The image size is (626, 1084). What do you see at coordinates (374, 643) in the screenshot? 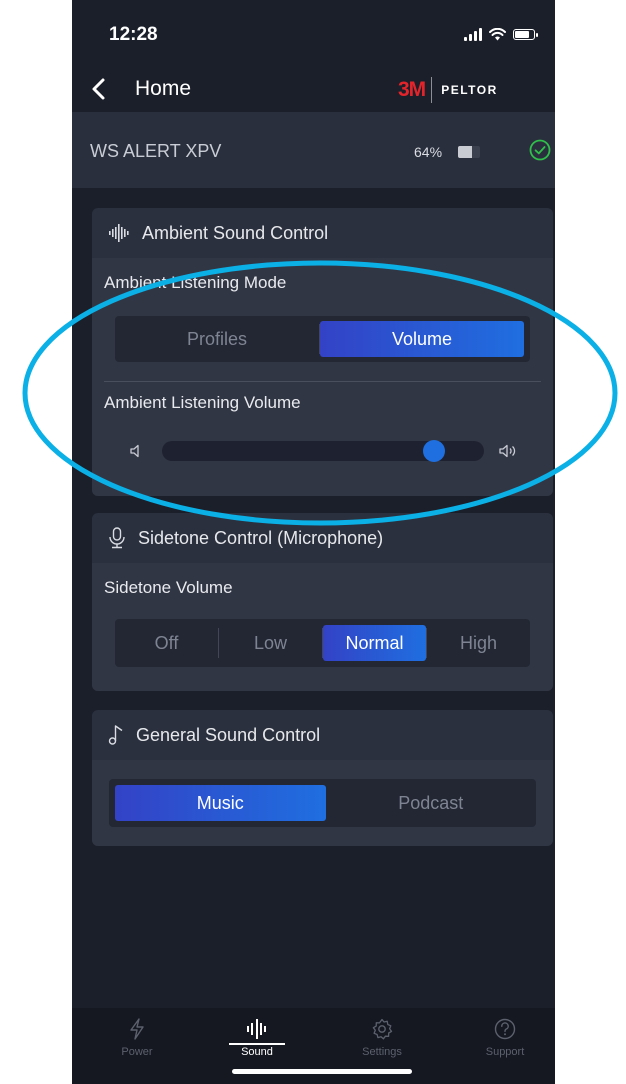
I see `sidetone-option-normal: Normal` at bounding box center [374, 643].